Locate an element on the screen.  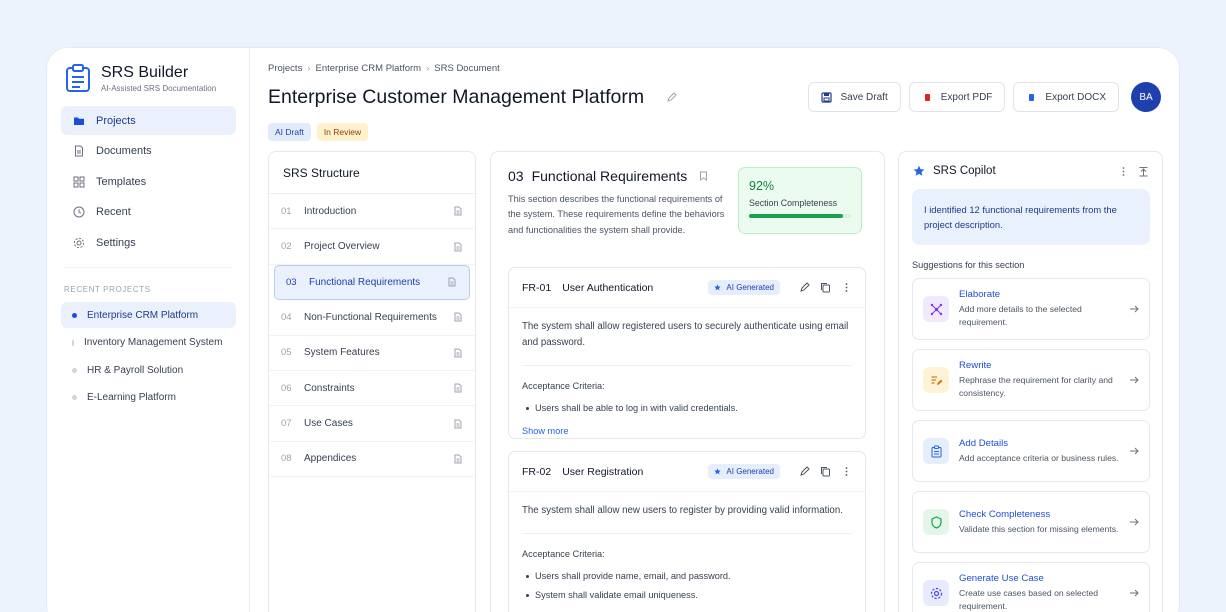
structure-item: 04 Non-Functional Requirements is located at coordinates (372, 318).